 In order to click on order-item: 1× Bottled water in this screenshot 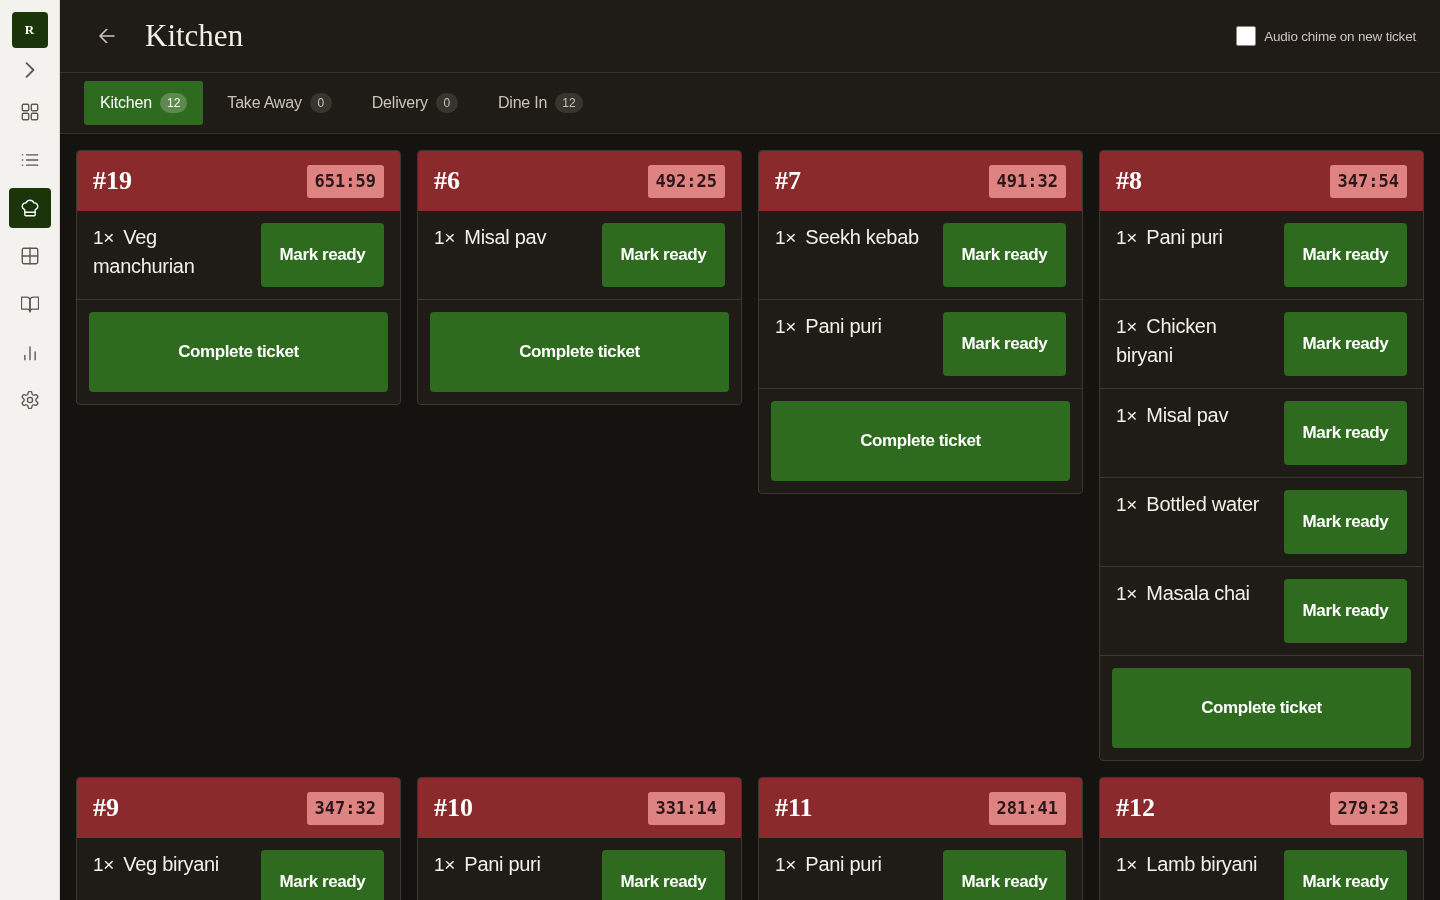, I will do `click(1188, 504)`.